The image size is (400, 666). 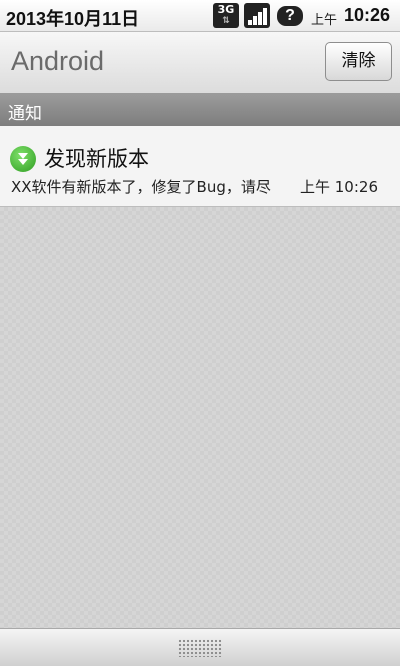 What do you see at coordinates (339, 187) in the screenshot?
I see `notification-time: 上午 10:26` at bounding box center [339, 187].